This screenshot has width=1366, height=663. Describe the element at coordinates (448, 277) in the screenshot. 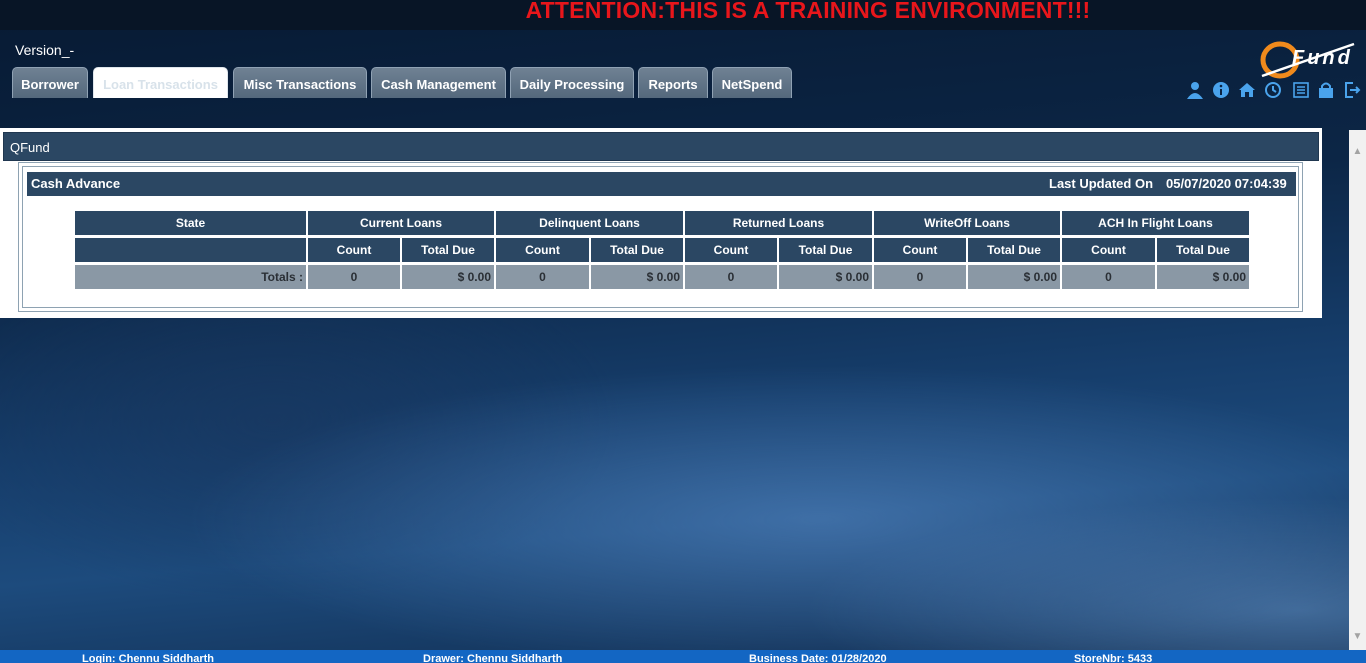

I see `totals-current-due: $ 0.00` at that location.